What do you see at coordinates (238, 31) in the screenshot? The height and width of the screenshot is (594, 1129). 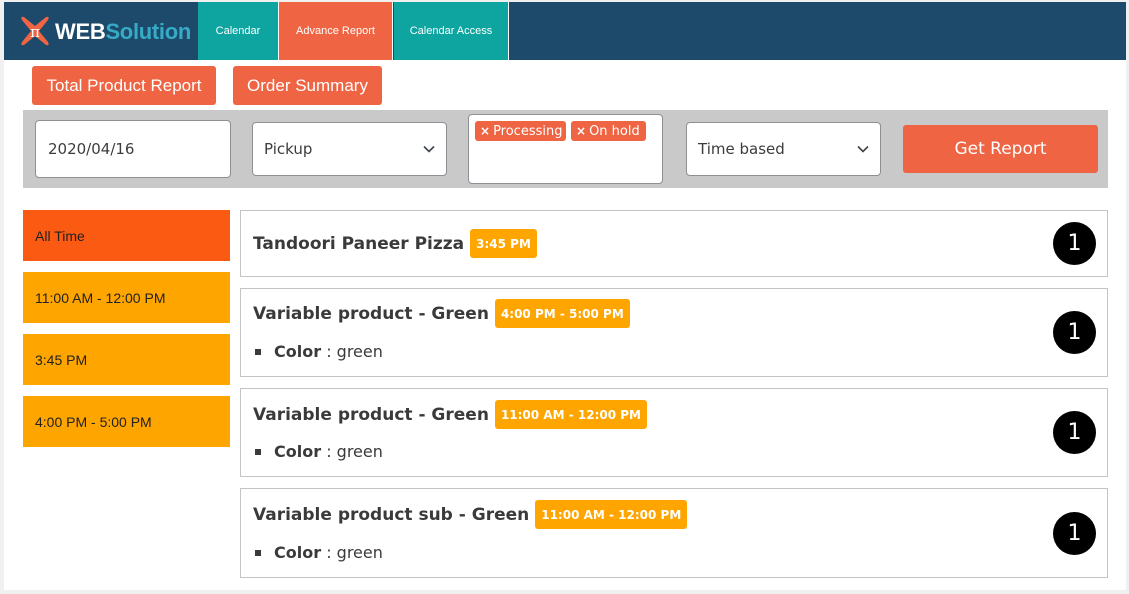 I see `tab-calendar: Calendar` at bounding box center [238, 31].